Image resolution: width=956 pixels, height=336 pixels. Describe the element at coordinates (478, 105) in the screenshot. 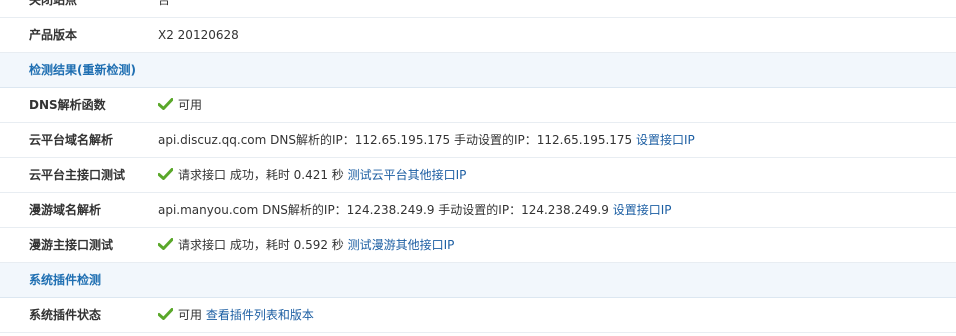

I see `row-dns-function: DNS解析函数 可用` at that location.